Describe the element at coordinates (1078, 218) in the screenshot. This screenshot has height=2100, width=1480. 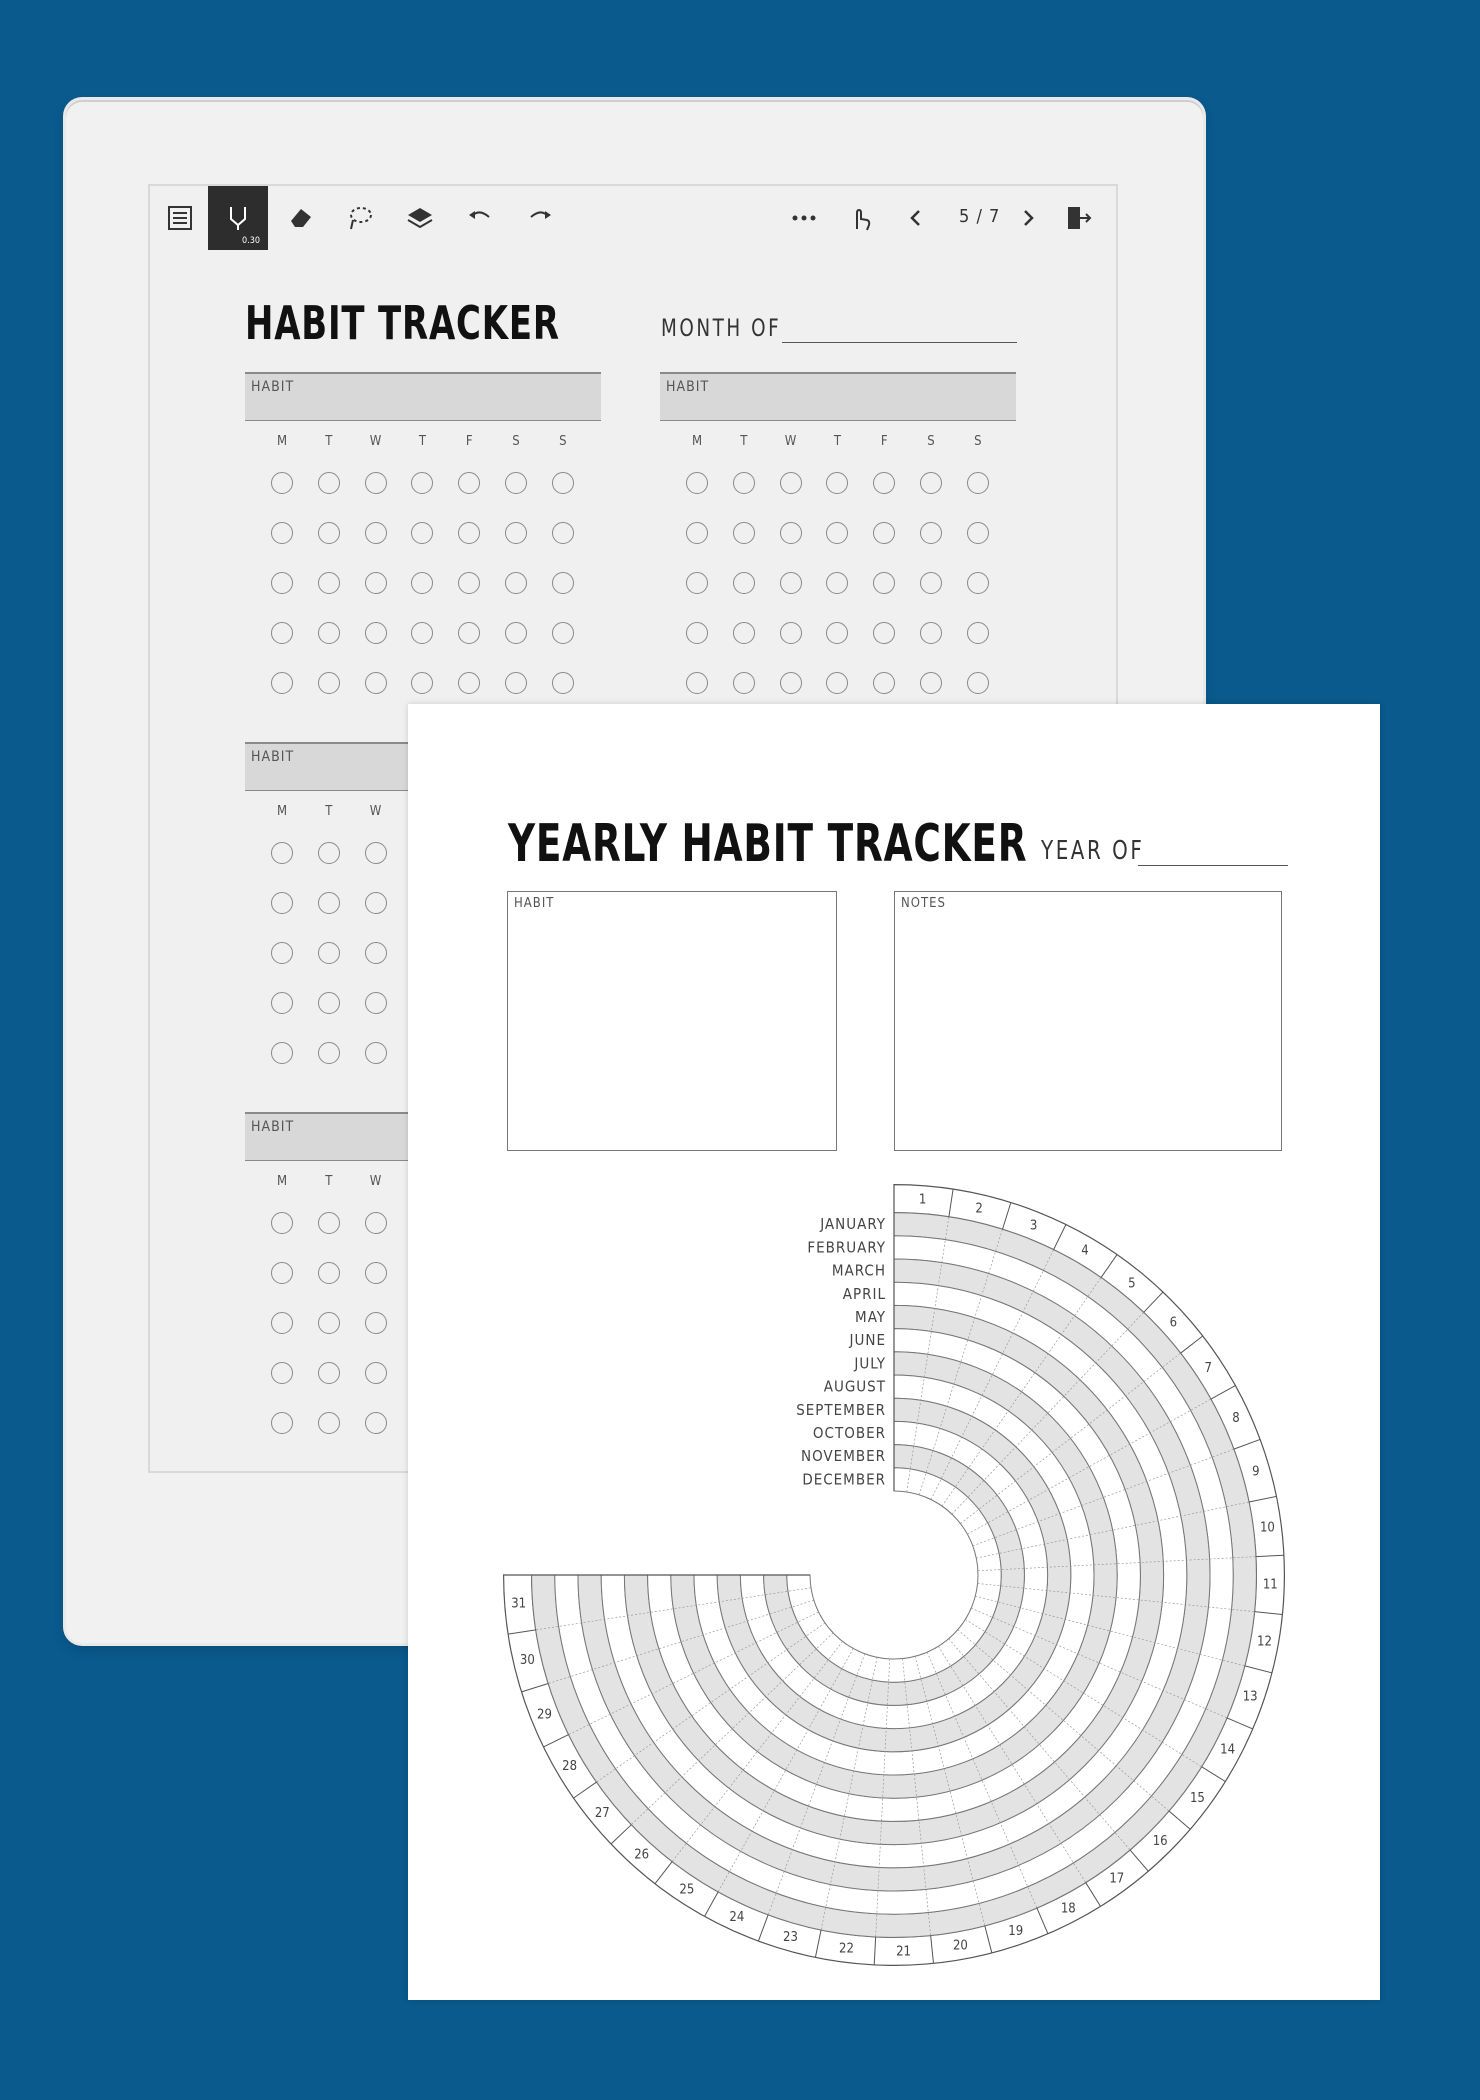
I see `exit-icon` at that location.